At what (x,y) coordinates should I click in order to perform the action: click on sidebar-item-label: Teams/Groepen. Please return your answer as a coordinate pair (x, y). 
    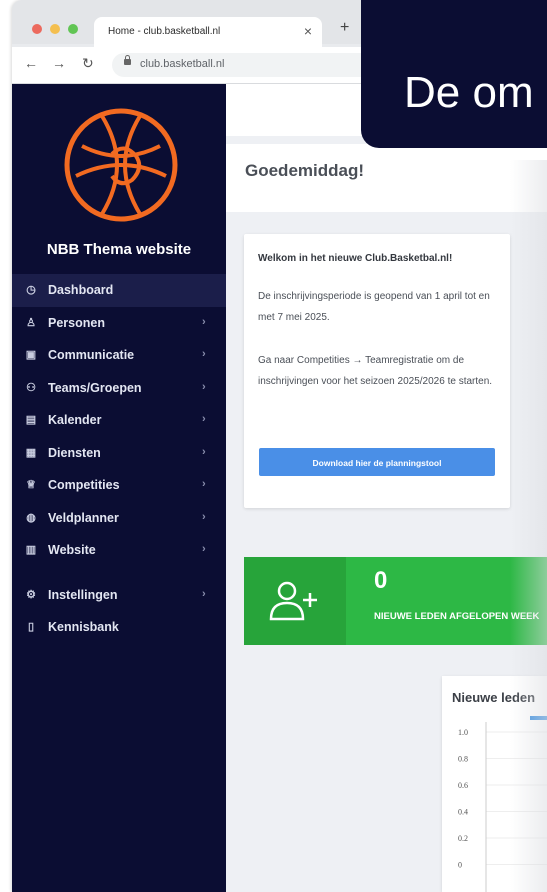
    Looking at the image, I should click on (95, 387).